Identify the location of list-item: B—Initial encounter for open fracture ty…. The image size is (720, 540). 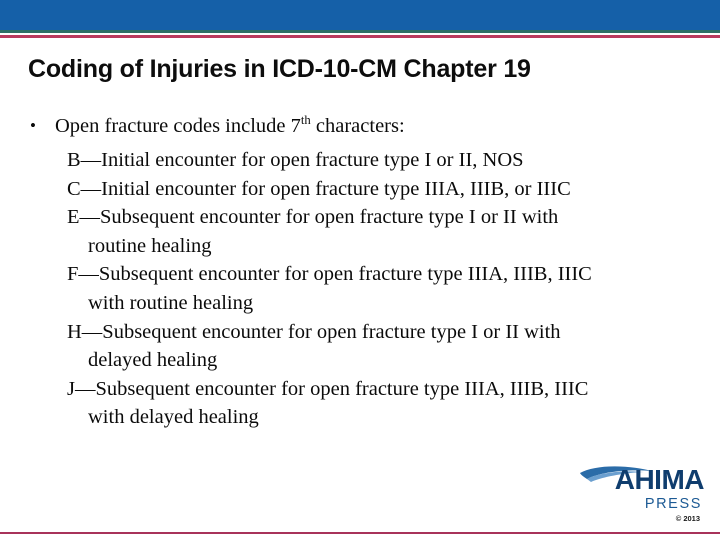
(360, 160).